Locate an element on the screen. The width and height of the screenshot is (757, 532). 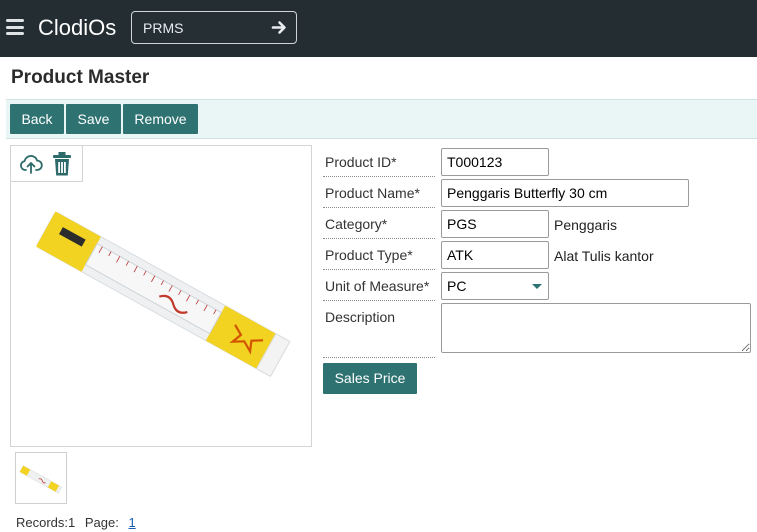
product-type-label: Product Type* is located at coordinates (379, 254).